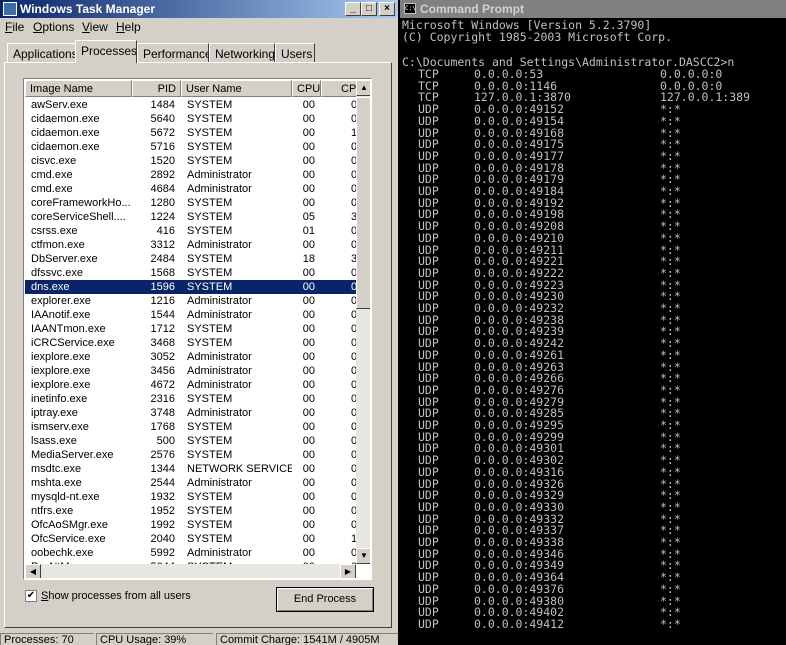  What do you see at coordinates (242, 52) in the screenshot?
I see `tab-networking: Networking` at bounding box center [242, 52].